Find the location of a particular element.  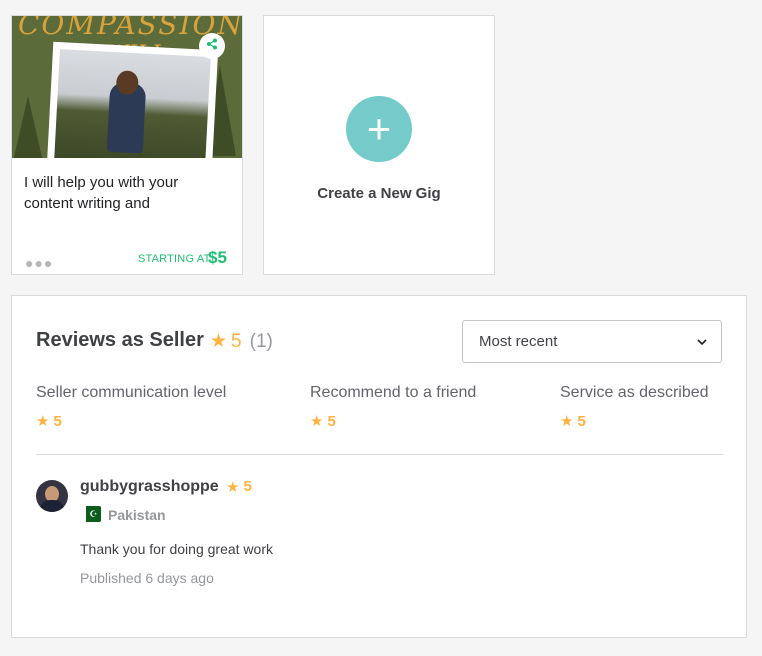

thumbnail-photo is located at coordinates (132, 99).